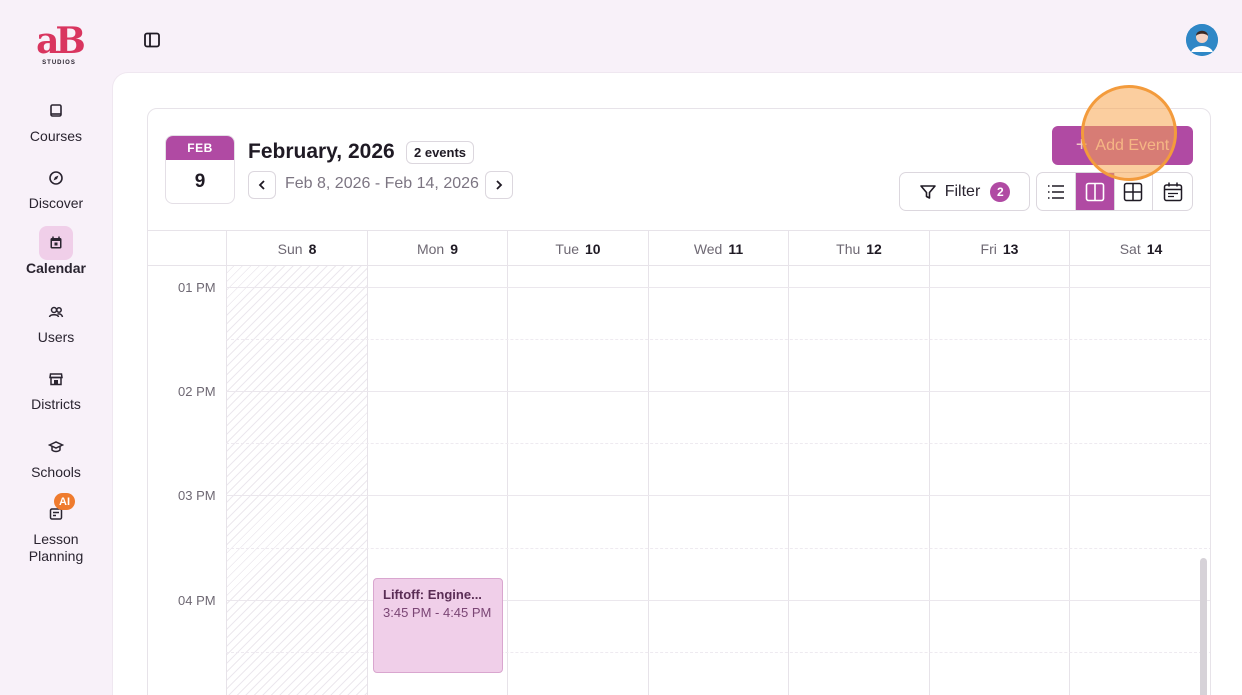  Describe the element at coordinates (1202, 40) in the screenshot. I see `user-avatar-icon` at that location.